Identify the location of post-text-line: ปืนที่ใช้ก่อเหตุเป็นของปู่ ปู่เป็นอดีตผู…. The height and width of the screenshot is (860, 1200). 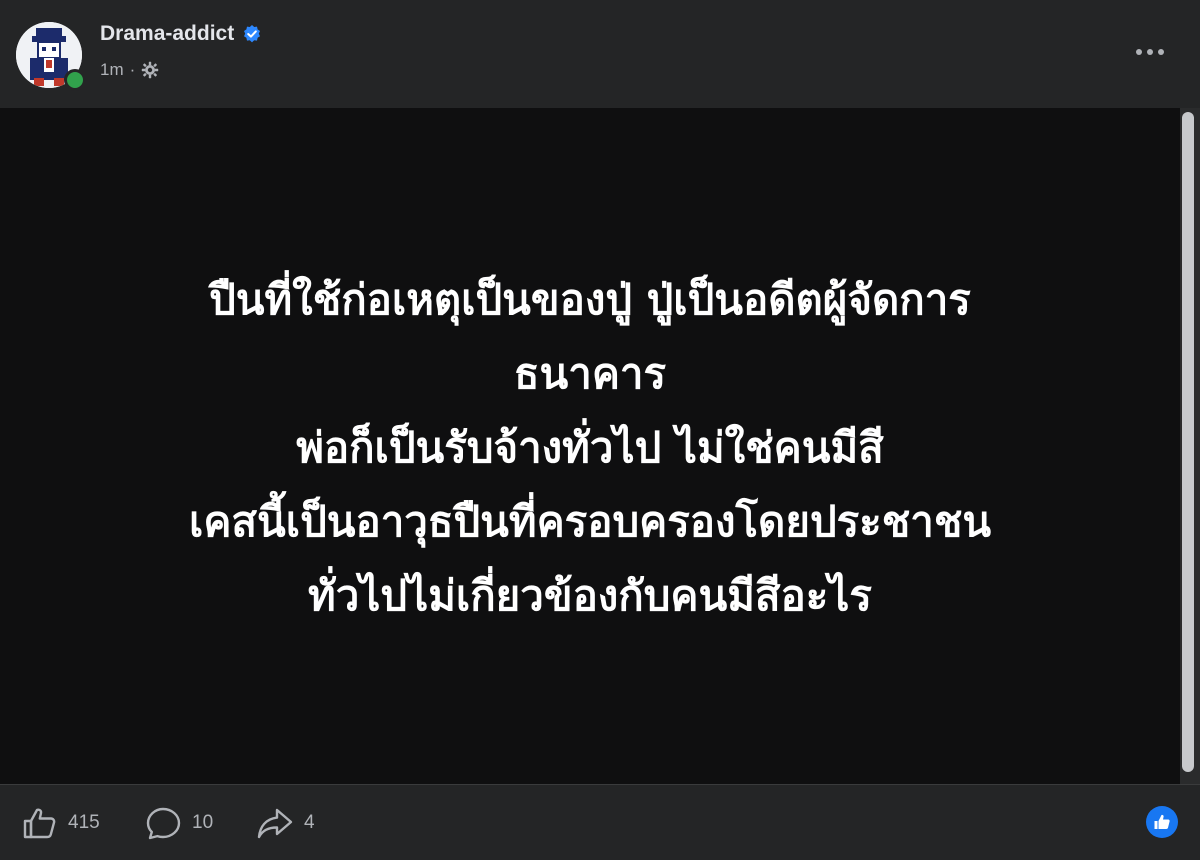
(590, 299).